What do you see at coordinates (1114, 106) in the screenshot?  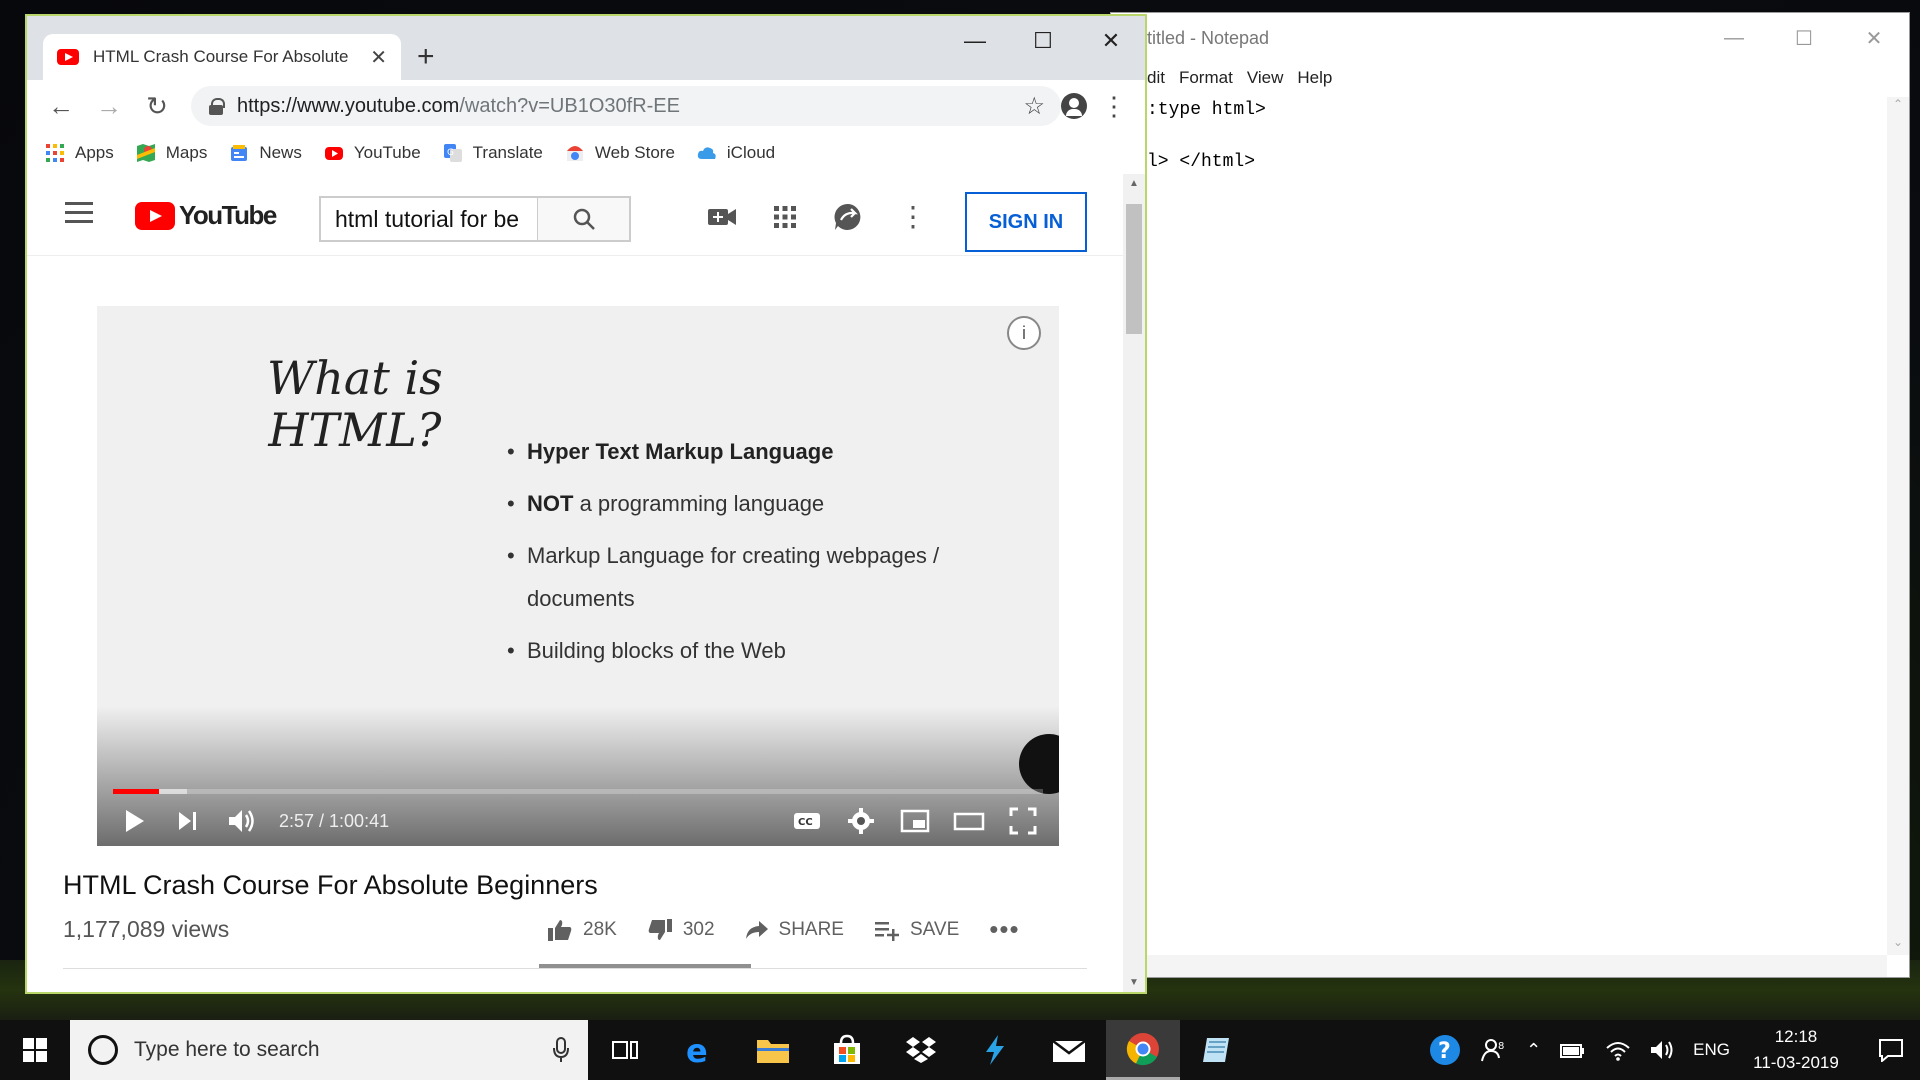 I see `chrome-menu-icon: ⋮` at bounding box center [1114, 106].